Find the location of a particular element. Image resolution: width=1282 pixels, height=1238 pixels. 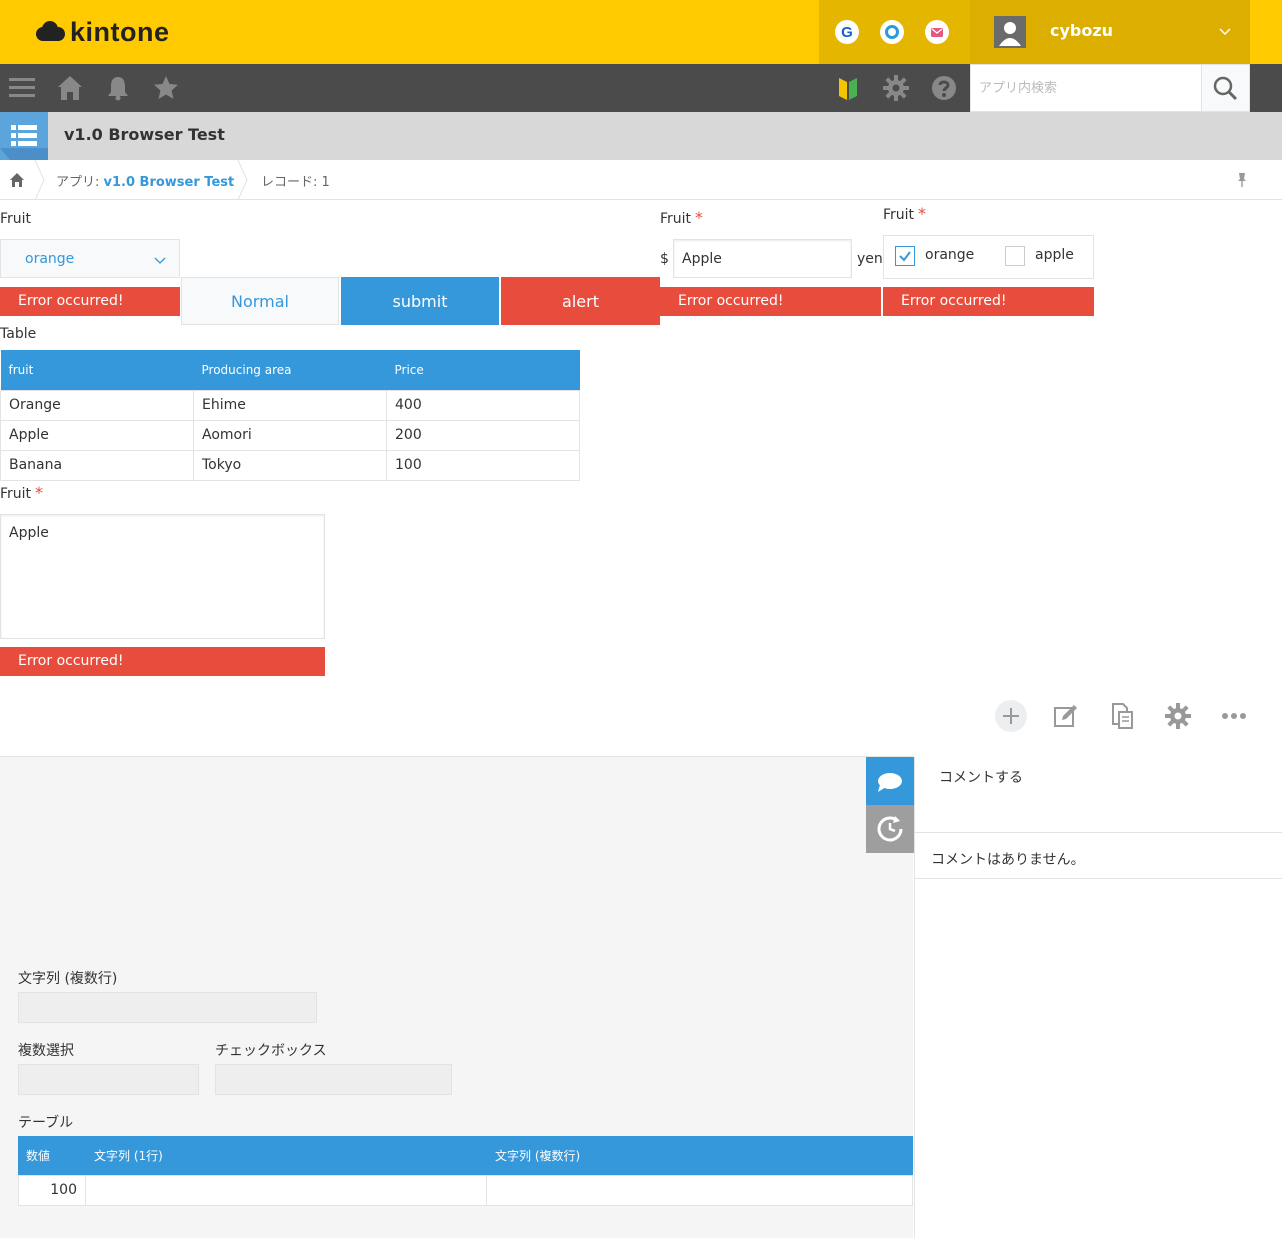

subtable-header-number: 数値 is located at coordinates (38, 1156).